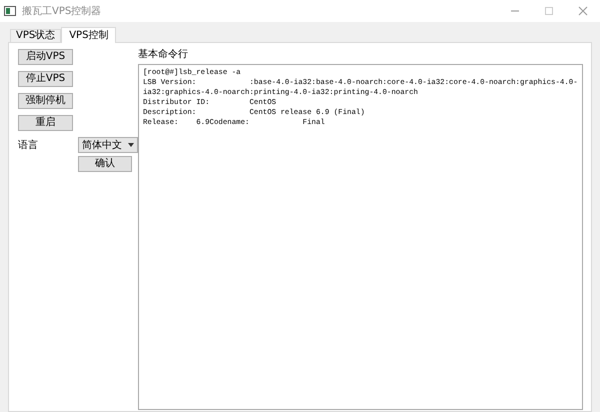 Image resolution: width=600 pixels, height=412 pixels. Describe the element at coordinates (88, 35) in the screenshot. I see `tab: VPS控制` at that location.